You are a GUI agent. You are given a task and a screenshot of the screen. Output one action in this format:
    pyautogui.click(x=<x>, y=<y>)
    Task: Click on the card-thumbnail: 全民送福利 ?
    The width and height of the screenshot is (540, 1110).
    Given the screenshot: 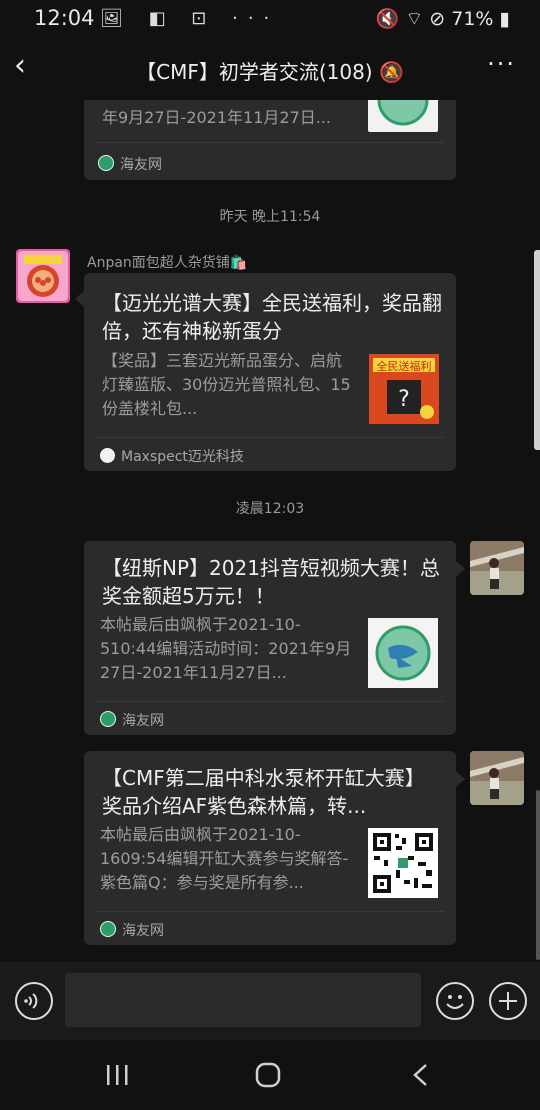 What is the action you would take?
    pyautogui.click(x=404, y=389)
    